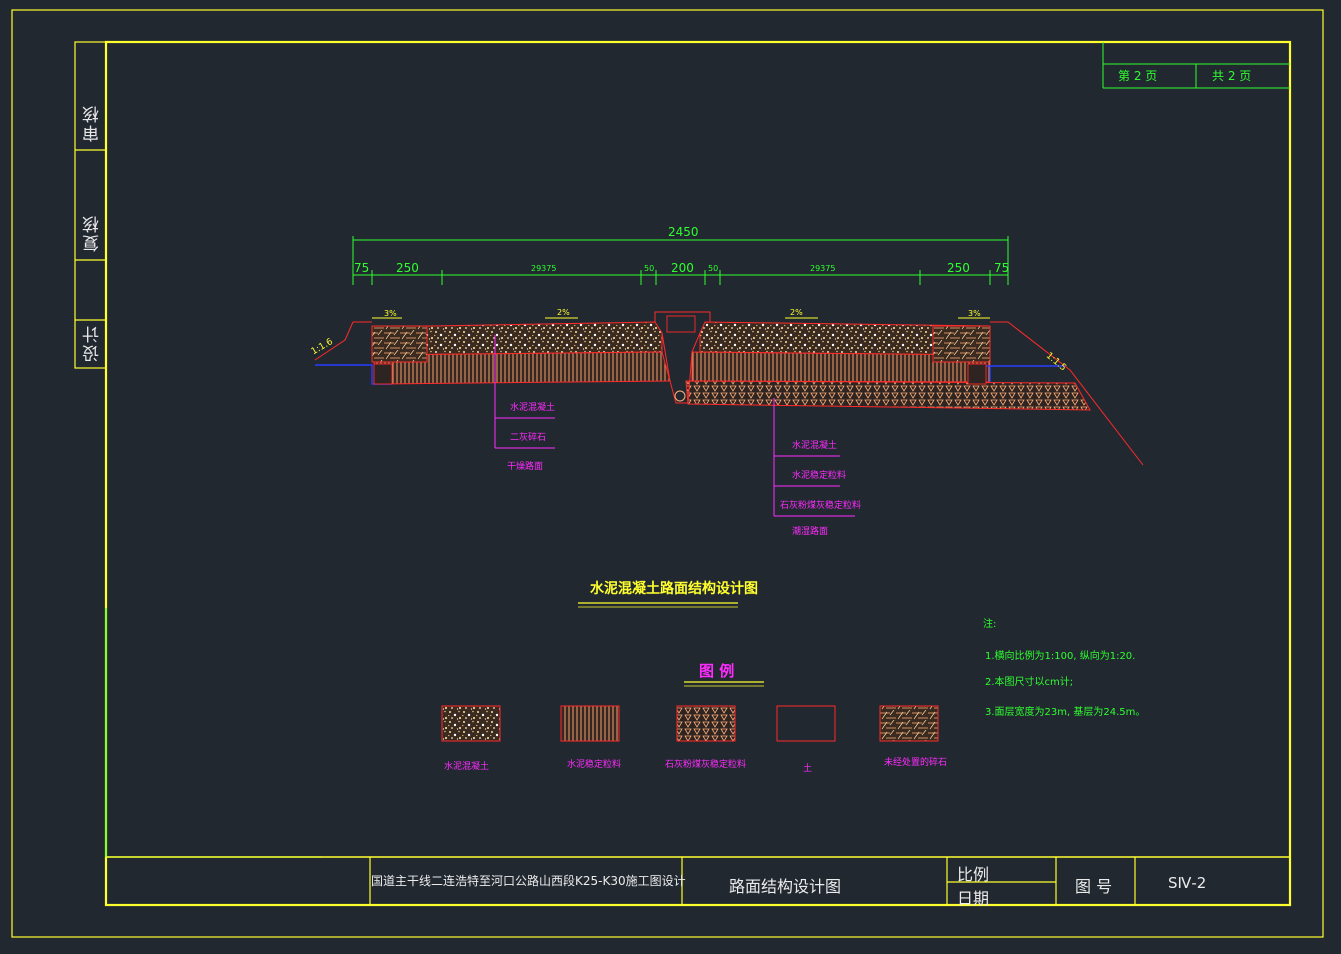 The width and height of the screenshot is (1341, 954). What do you see at coordinates (706, 765) in the screenshot?
I see `legend-label-3: 石灰粉煤灰稳定粒料` at bounding box center [706, 765].